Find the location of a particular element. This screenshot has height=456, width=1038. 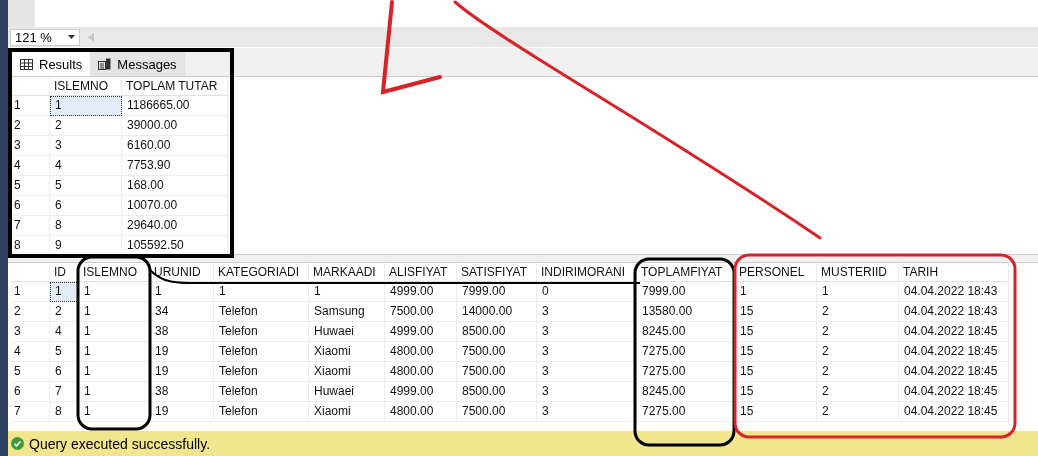

table-cell: 8 is located at coordinates (86, 226).